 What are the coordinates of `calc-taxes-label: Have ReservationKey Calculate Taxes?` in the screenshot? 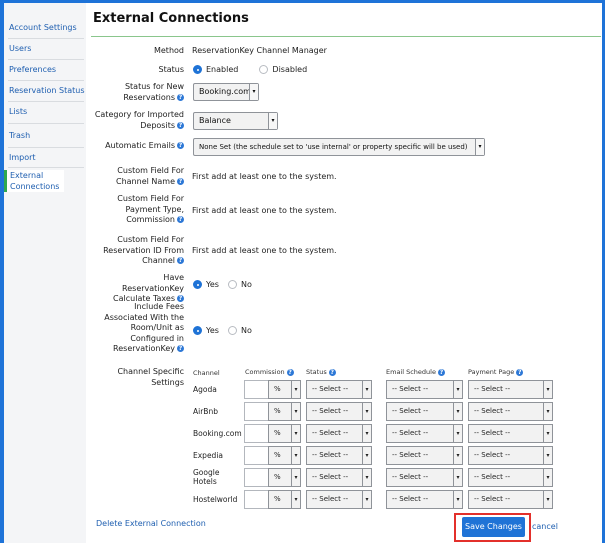 It's located at (148, 288).